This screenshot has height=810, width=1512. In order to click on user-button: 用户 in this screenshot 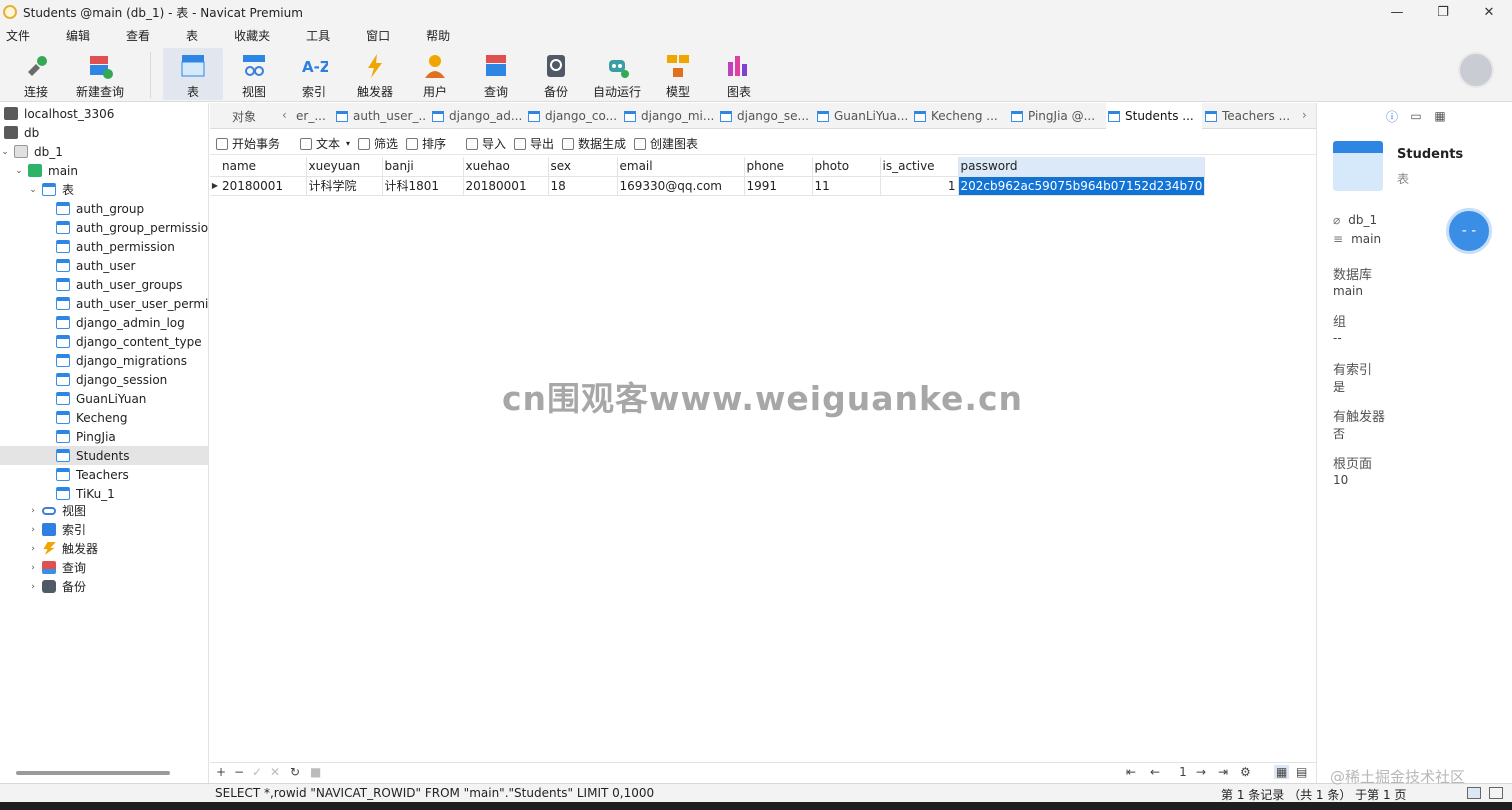, I will do `click(435, 74)`.